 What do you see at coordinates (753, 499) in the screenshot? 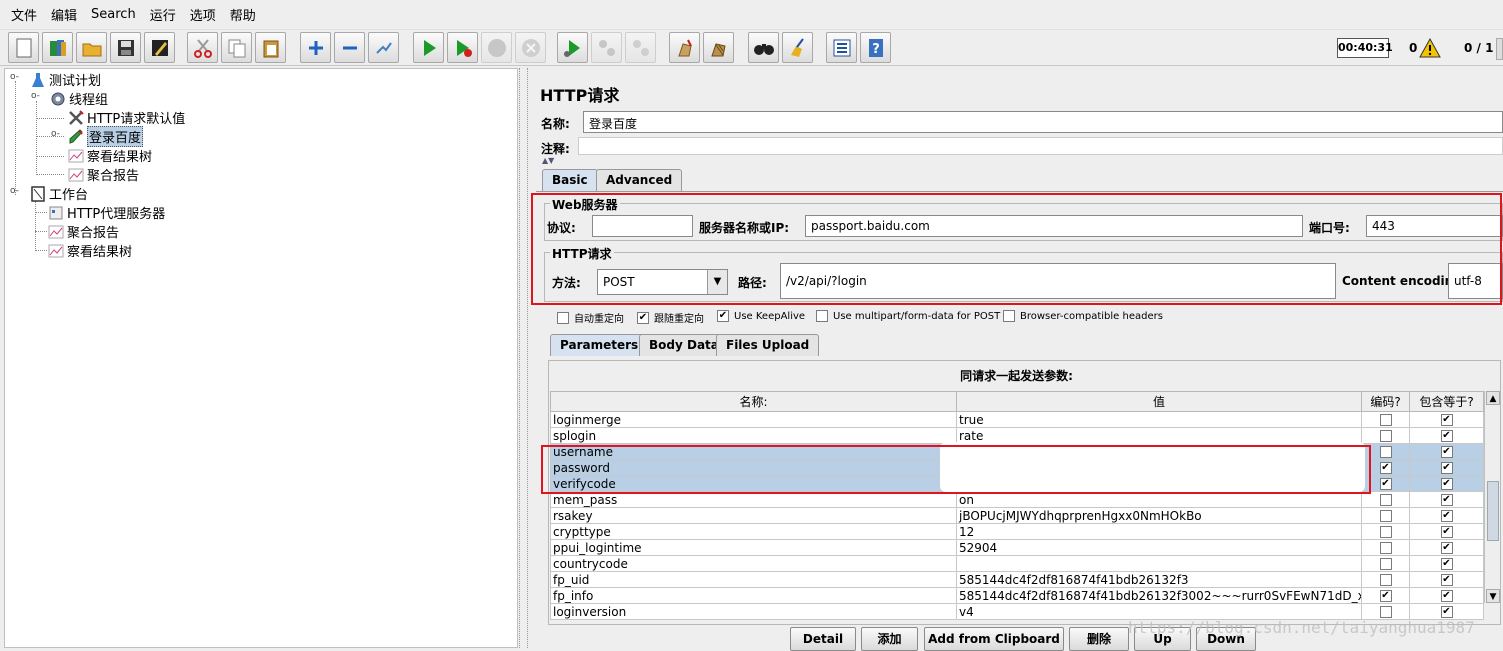
I see `param-name: mem_pass` at bounding box center [753, 499].